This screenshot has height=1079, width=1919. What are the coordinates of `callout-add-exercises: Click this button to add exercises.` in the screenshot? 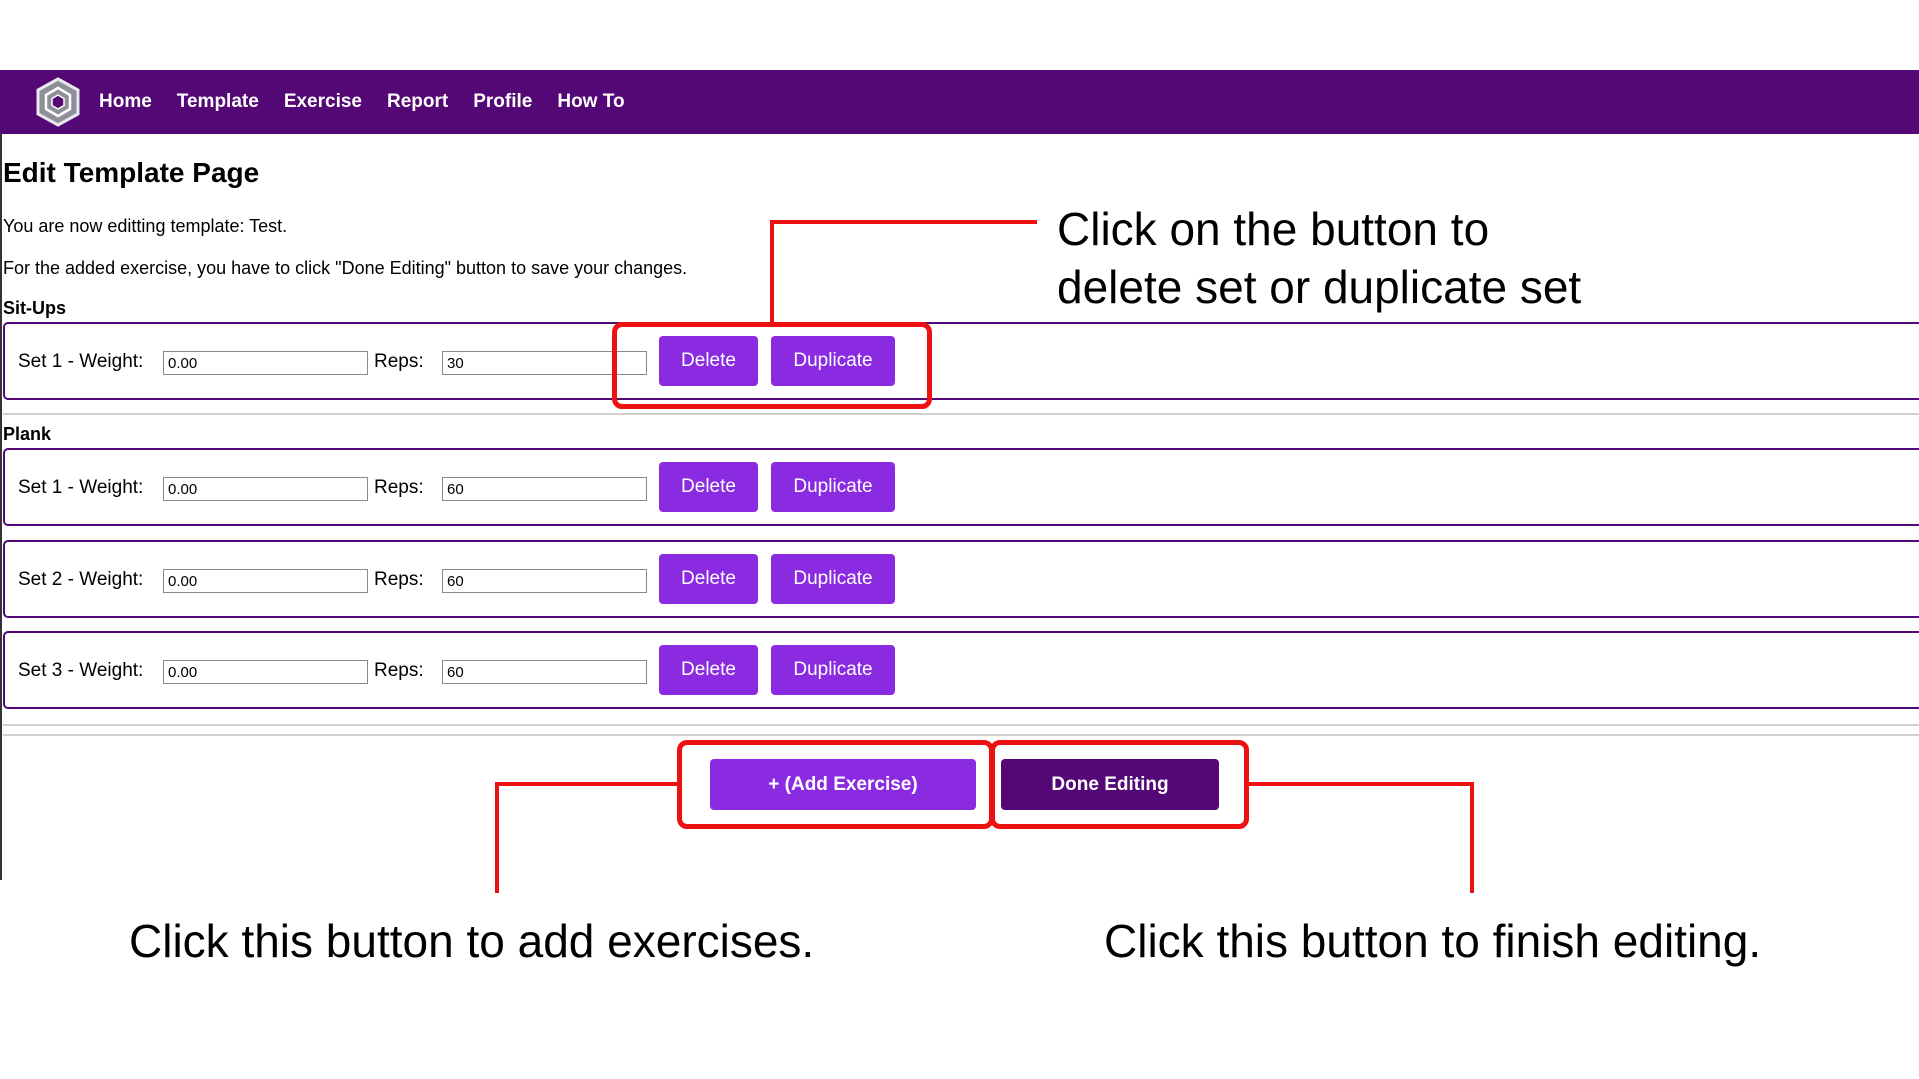 It's located at (472, 941).